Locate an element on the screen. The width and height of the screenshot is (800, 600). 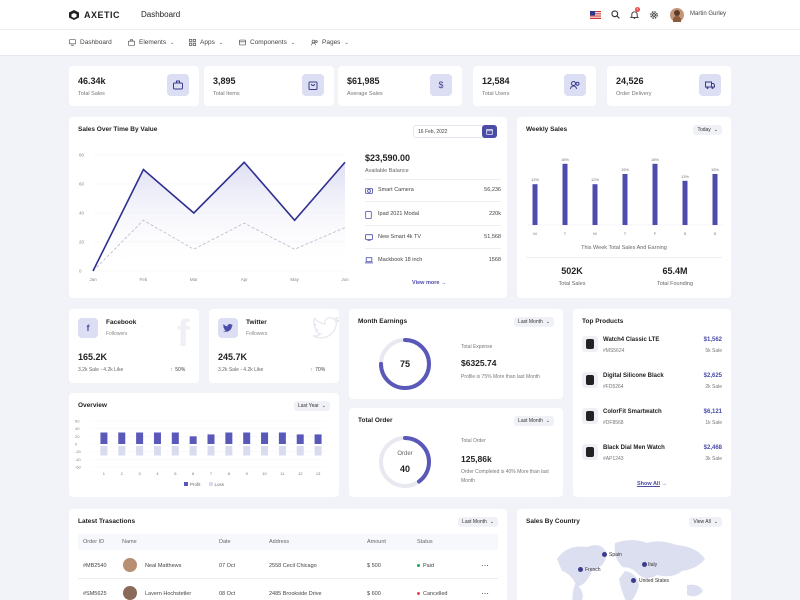
country-filter-dropdown: View All ⌄ is located at coordinates (705, 522).